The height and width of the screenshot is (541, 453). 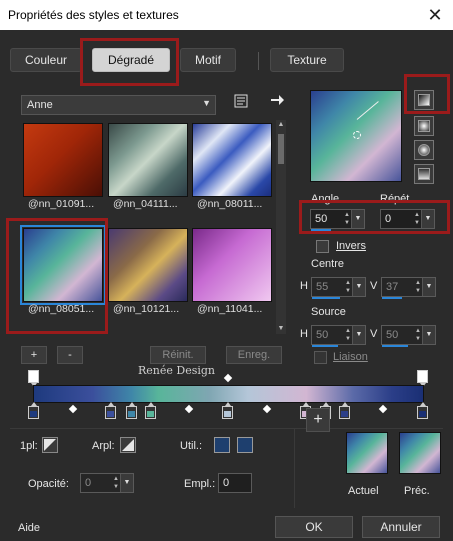 What do you see at coordinates (392, 335) in the screenshot?
I see `source-v-value: 50` at bounding box center [392, 335].